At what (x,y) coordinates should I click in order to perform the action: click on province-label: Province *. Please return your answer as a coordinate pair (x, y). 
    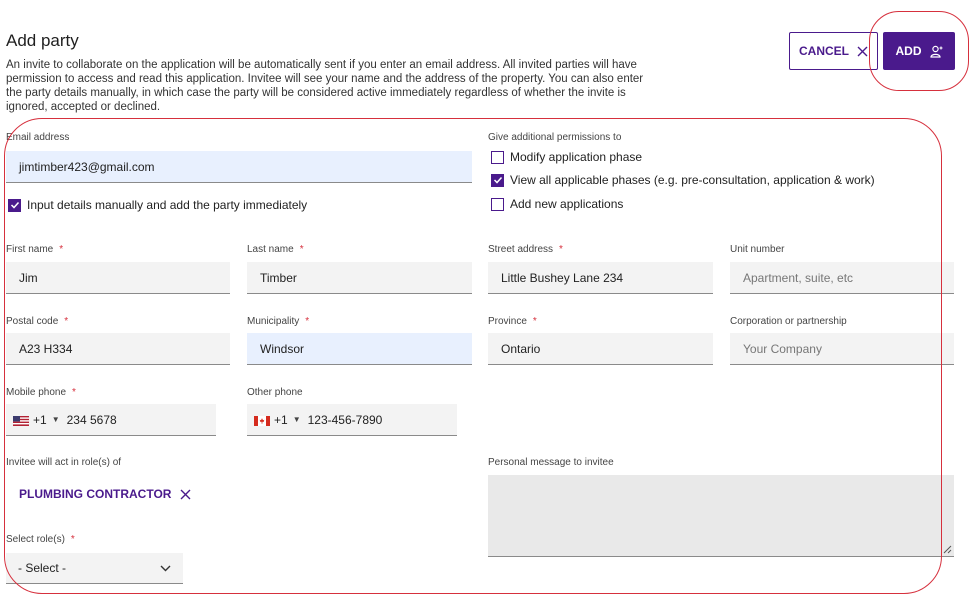
    Looking at the image, I should click on (512, 321).